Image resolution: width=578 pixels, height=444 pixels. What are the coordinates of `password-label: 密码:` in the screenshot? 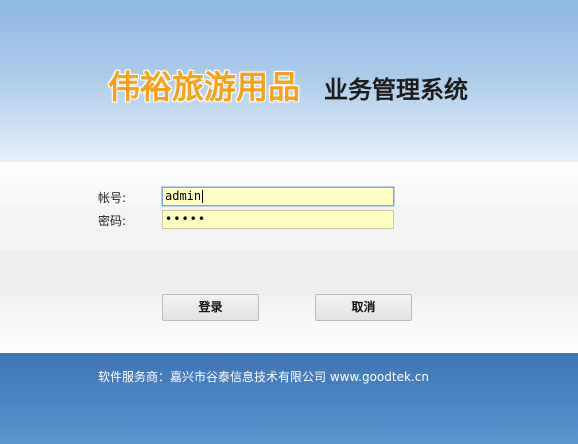 It's located at (112, 221).